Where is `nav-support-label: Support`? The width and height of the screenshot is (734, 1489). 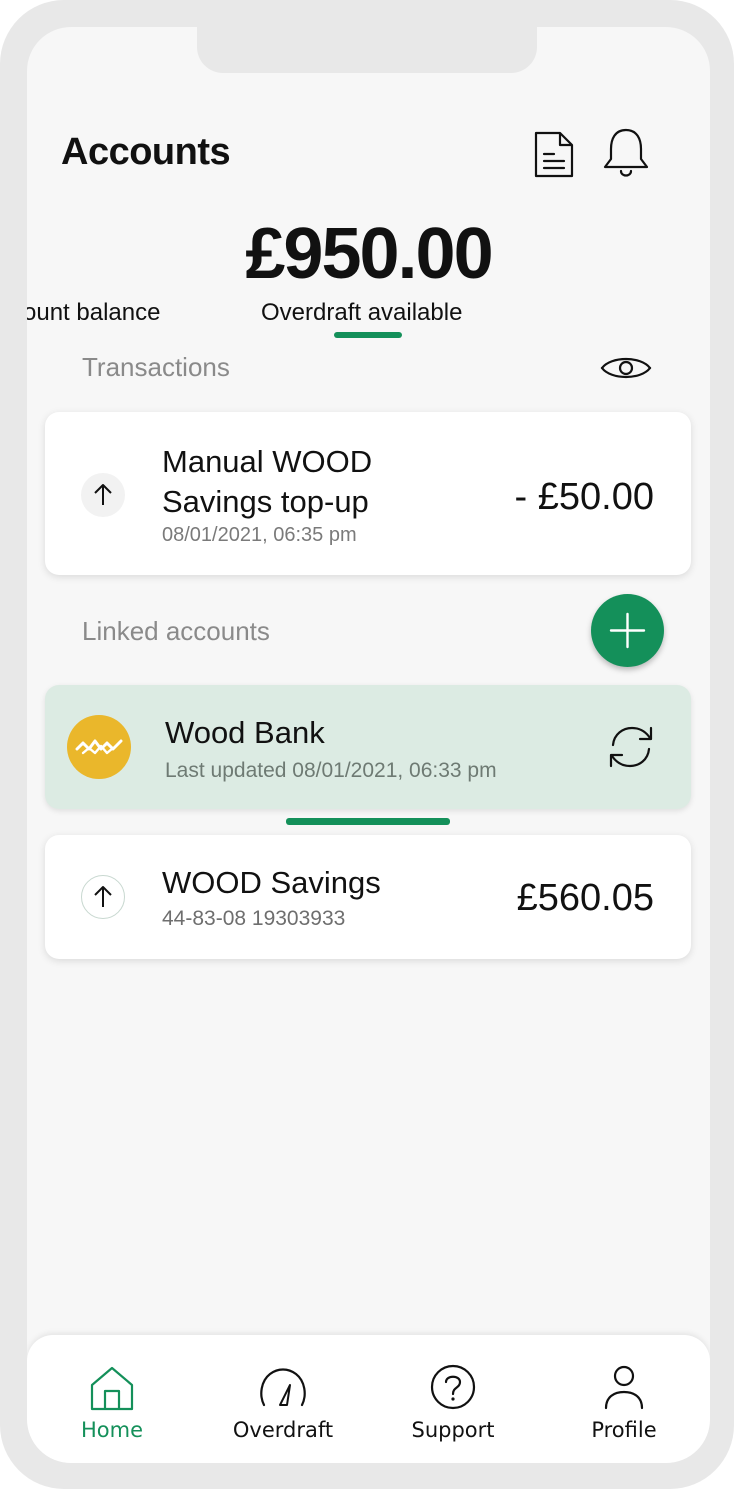 nav-support-label: Support is located at coordinates (453, 1430).